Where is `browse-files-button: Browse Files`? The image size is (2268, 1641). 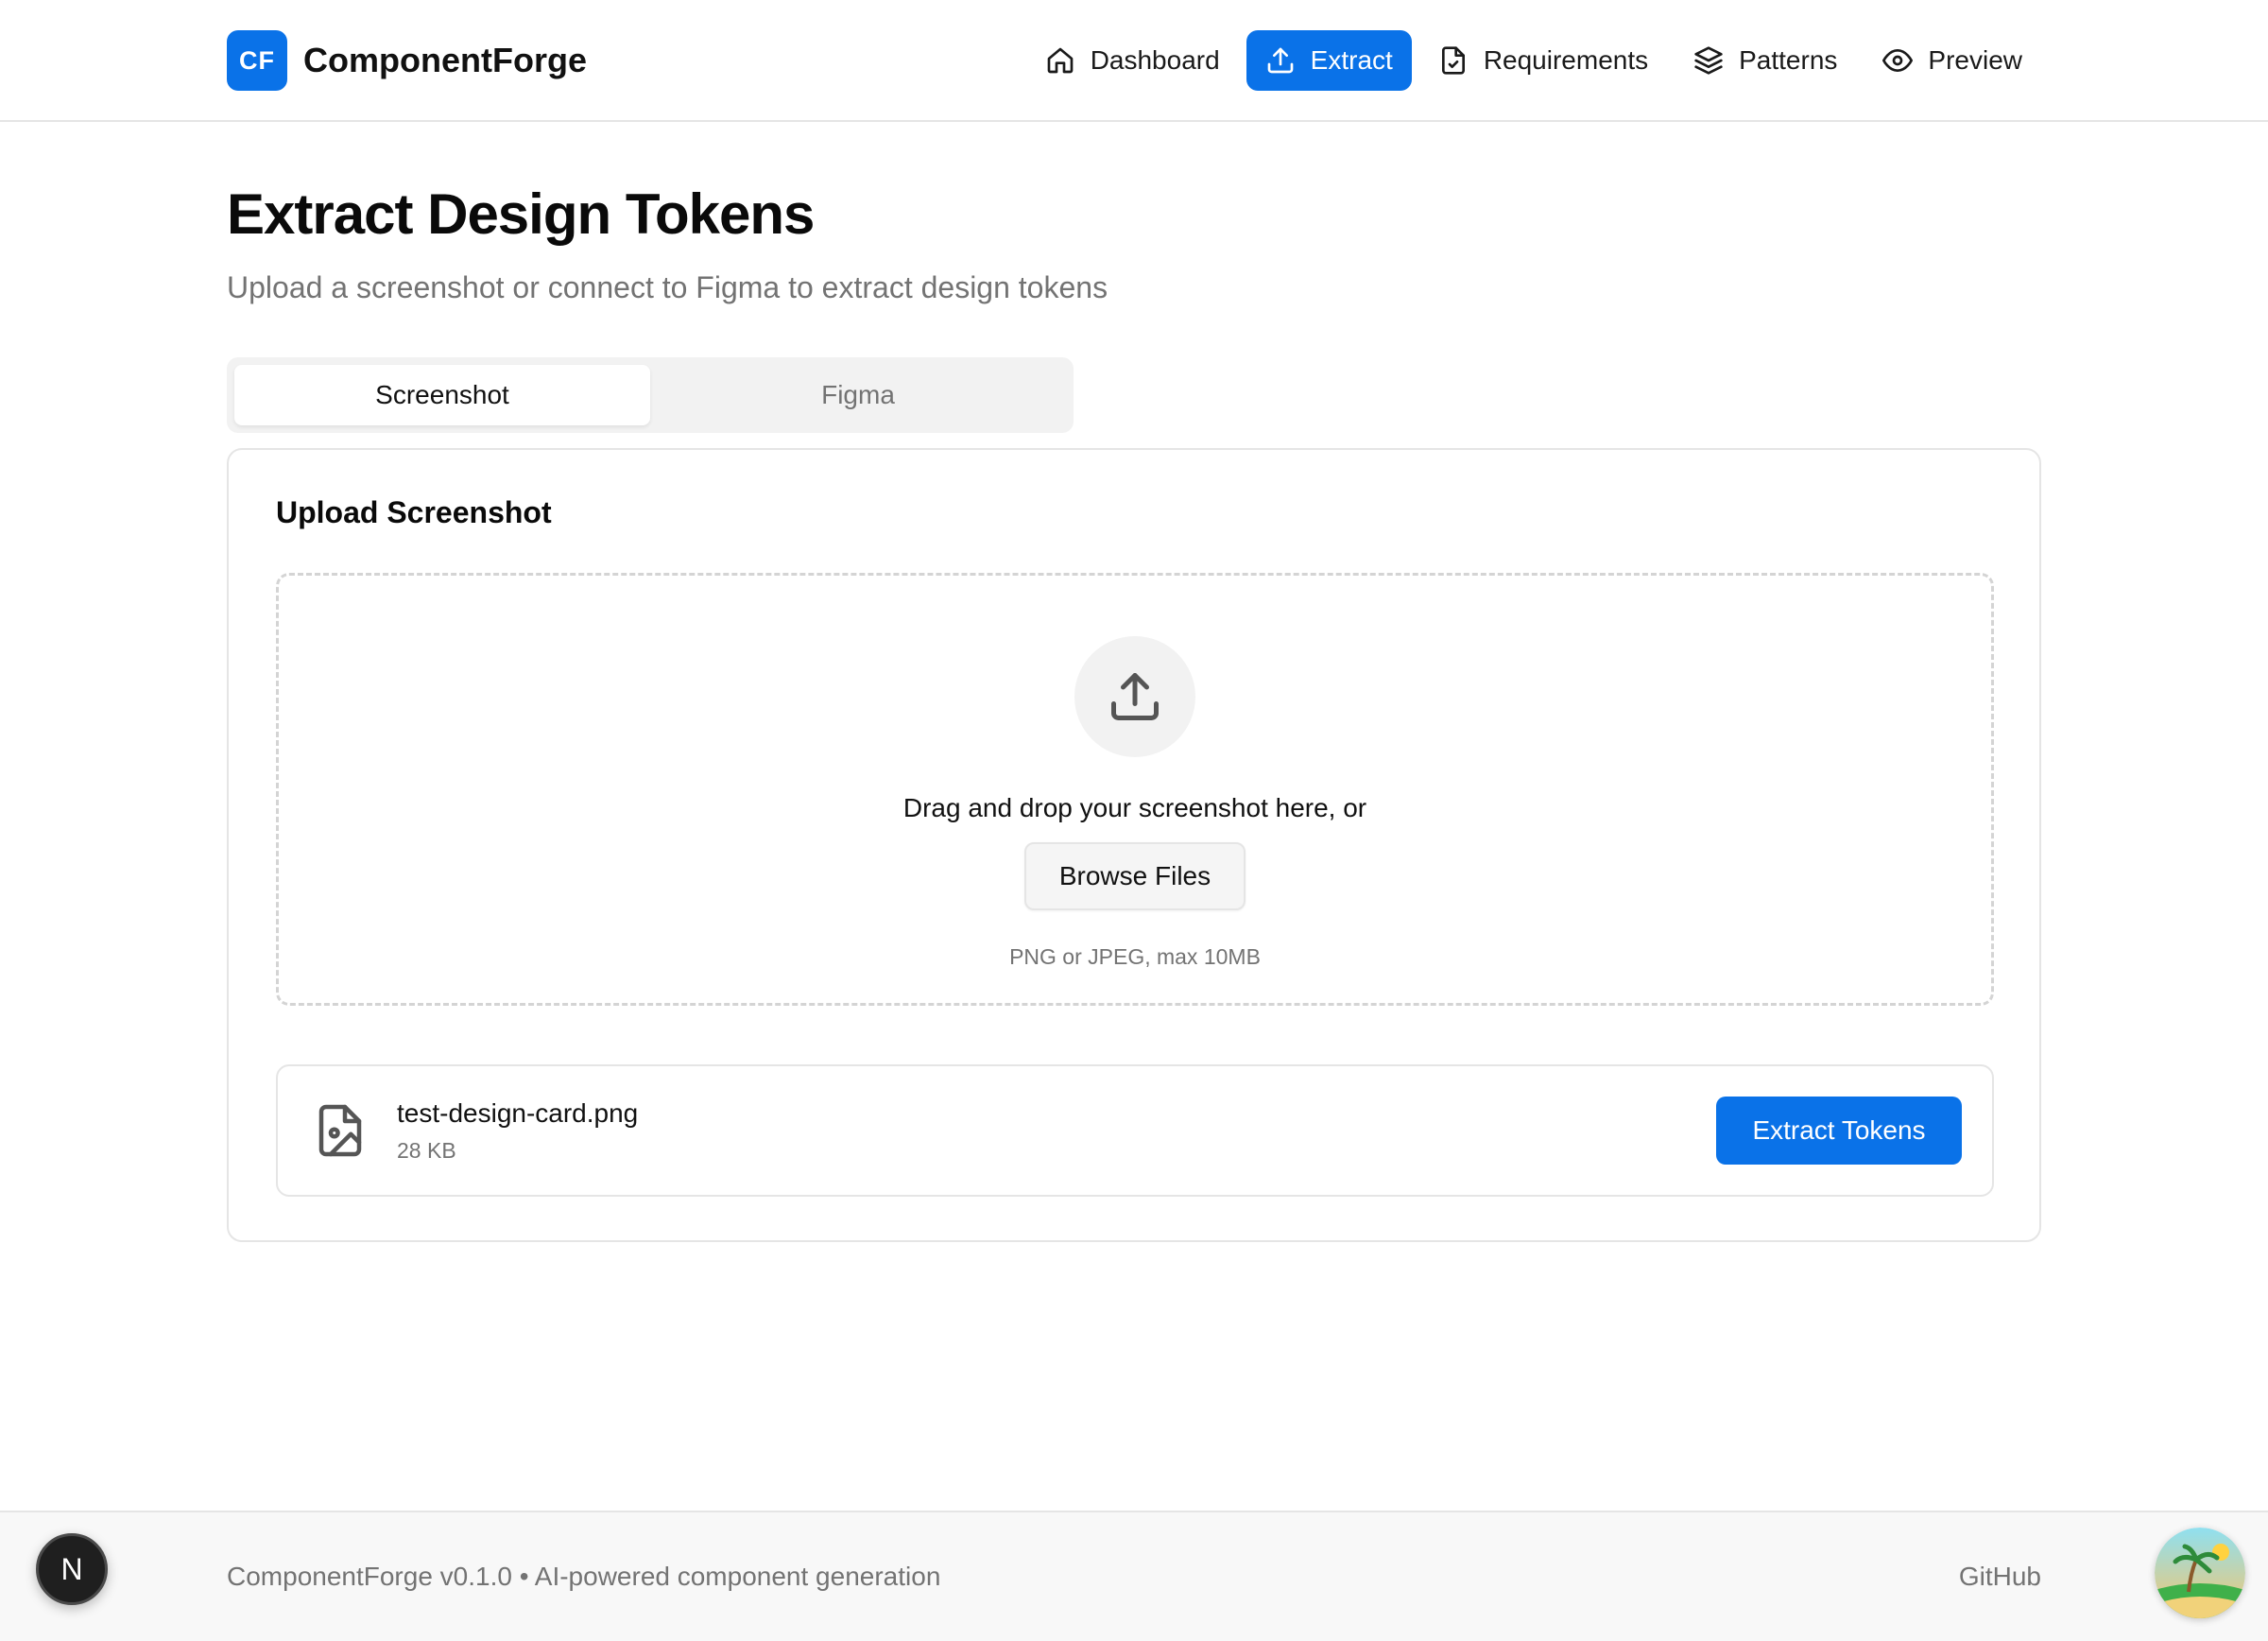
browse-files-button: Browse Files is located at coordinates (1135, 876).